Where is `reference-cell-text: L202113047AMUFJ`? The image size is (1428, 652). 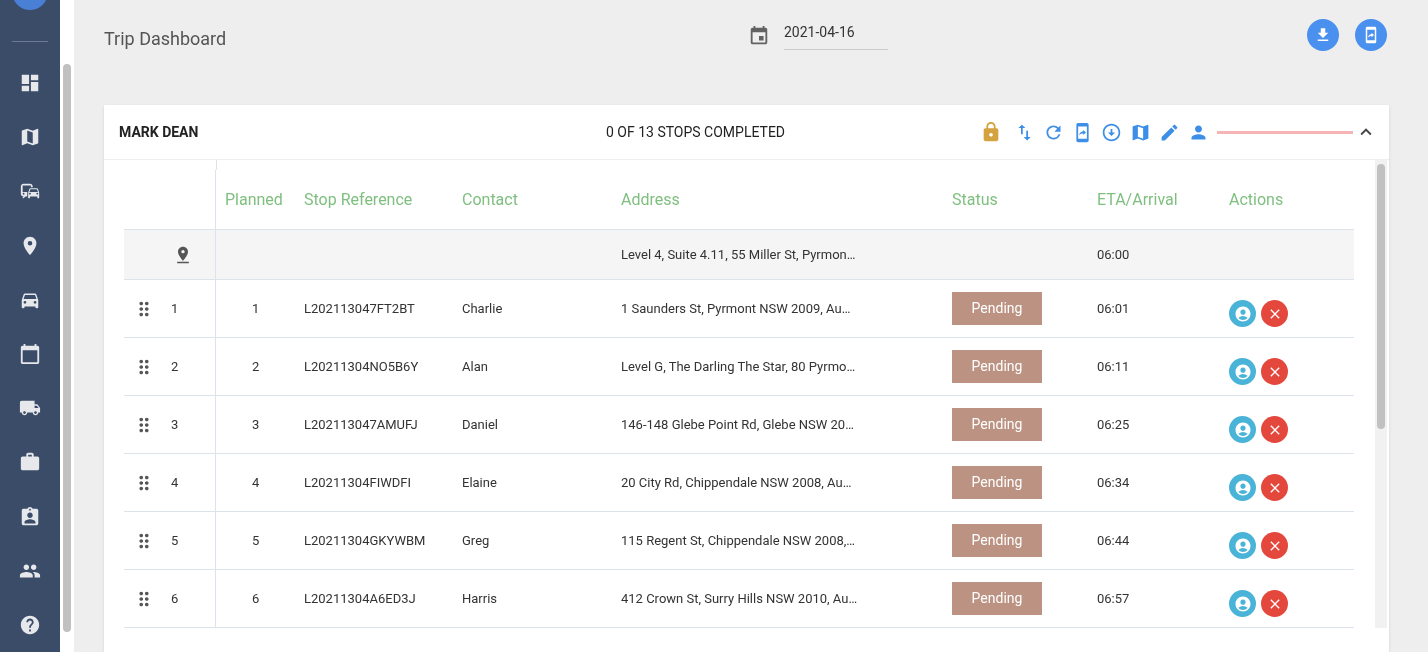
reference-cell-text: L202113047AMUFJ is located at coordinates (361, 424).